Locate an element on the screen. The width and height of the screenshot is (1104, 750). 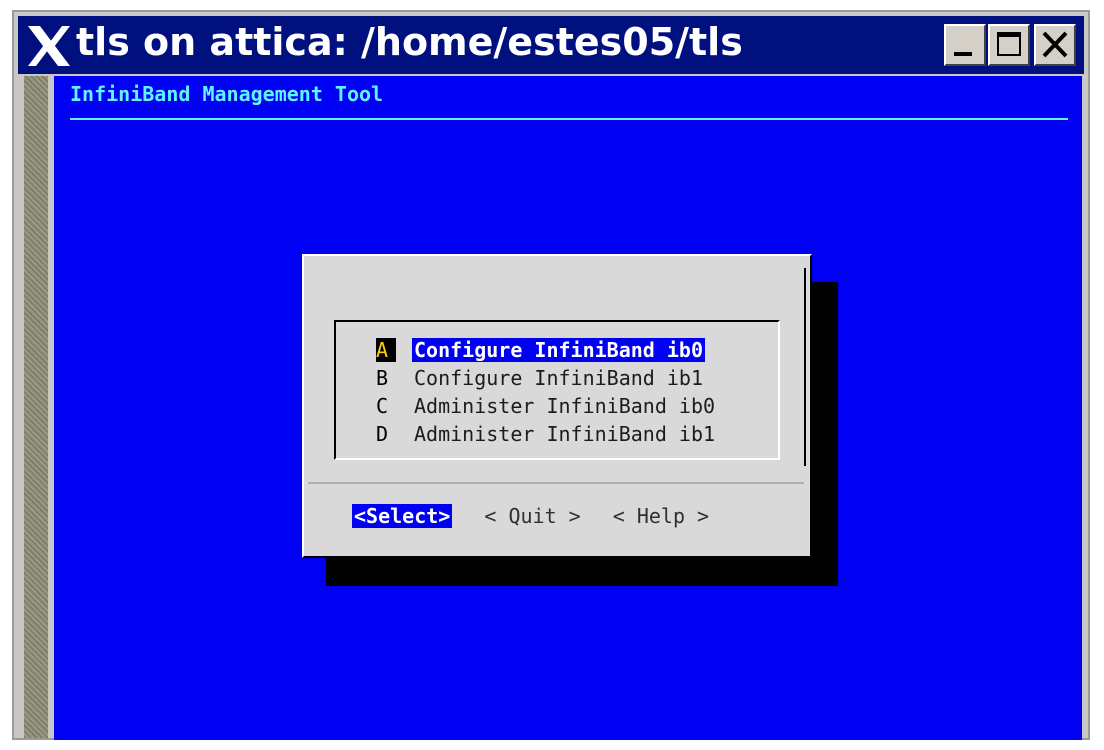
menu-item-d: D Administer InfiniBand ib1 is located at coordinates (546, 435).